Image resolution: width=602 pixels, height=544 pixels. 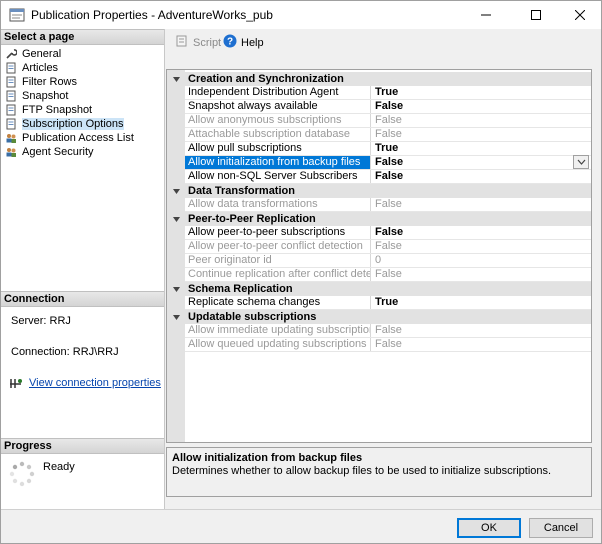 I want to click on page-item-publication-access-list: Publication Access List, so click(x=84, y=138).